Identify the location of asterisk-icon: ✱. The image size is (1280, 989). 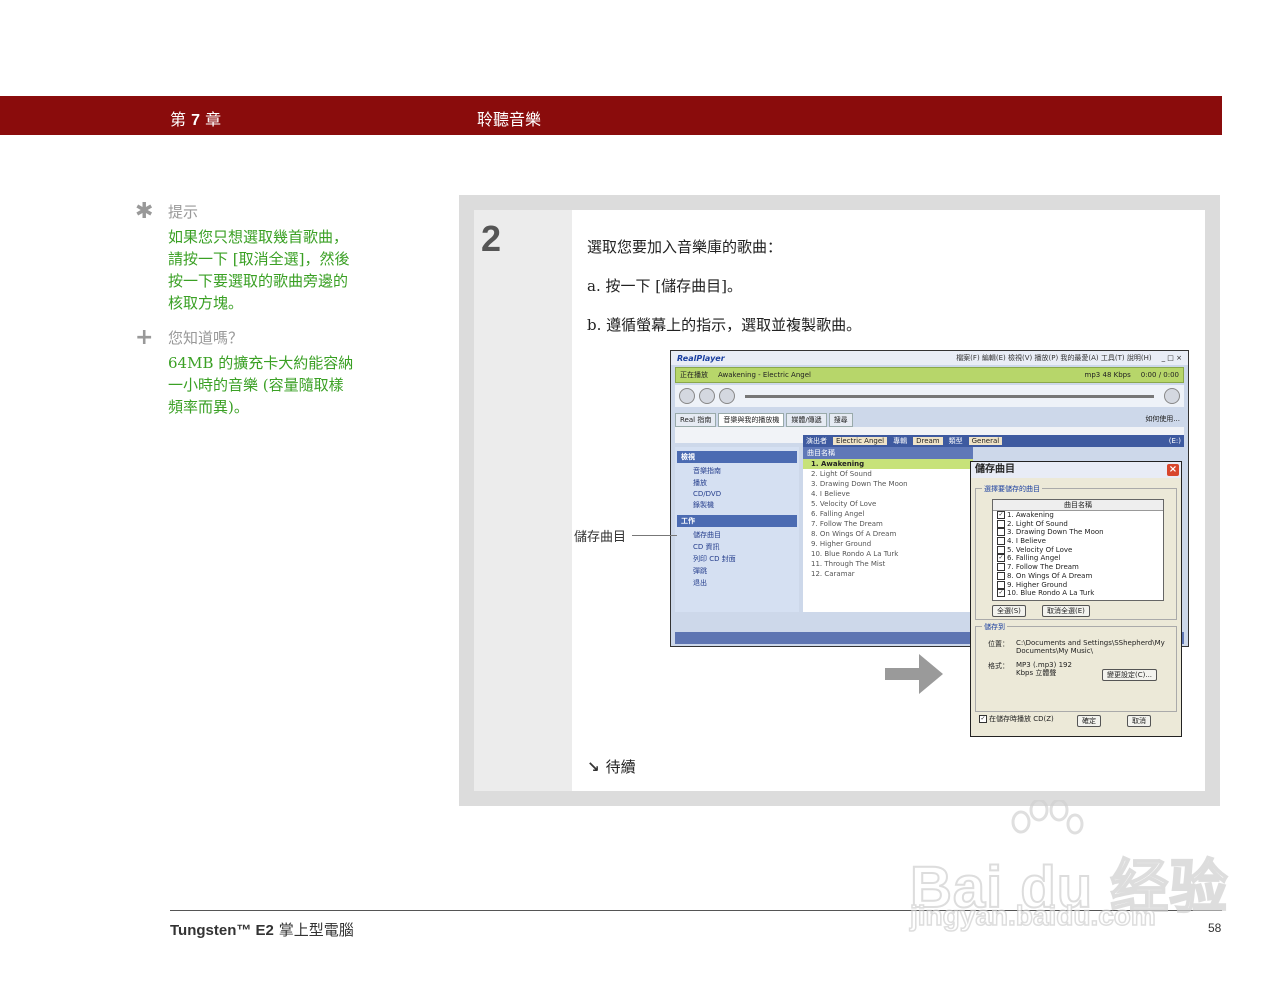
(144, 211).